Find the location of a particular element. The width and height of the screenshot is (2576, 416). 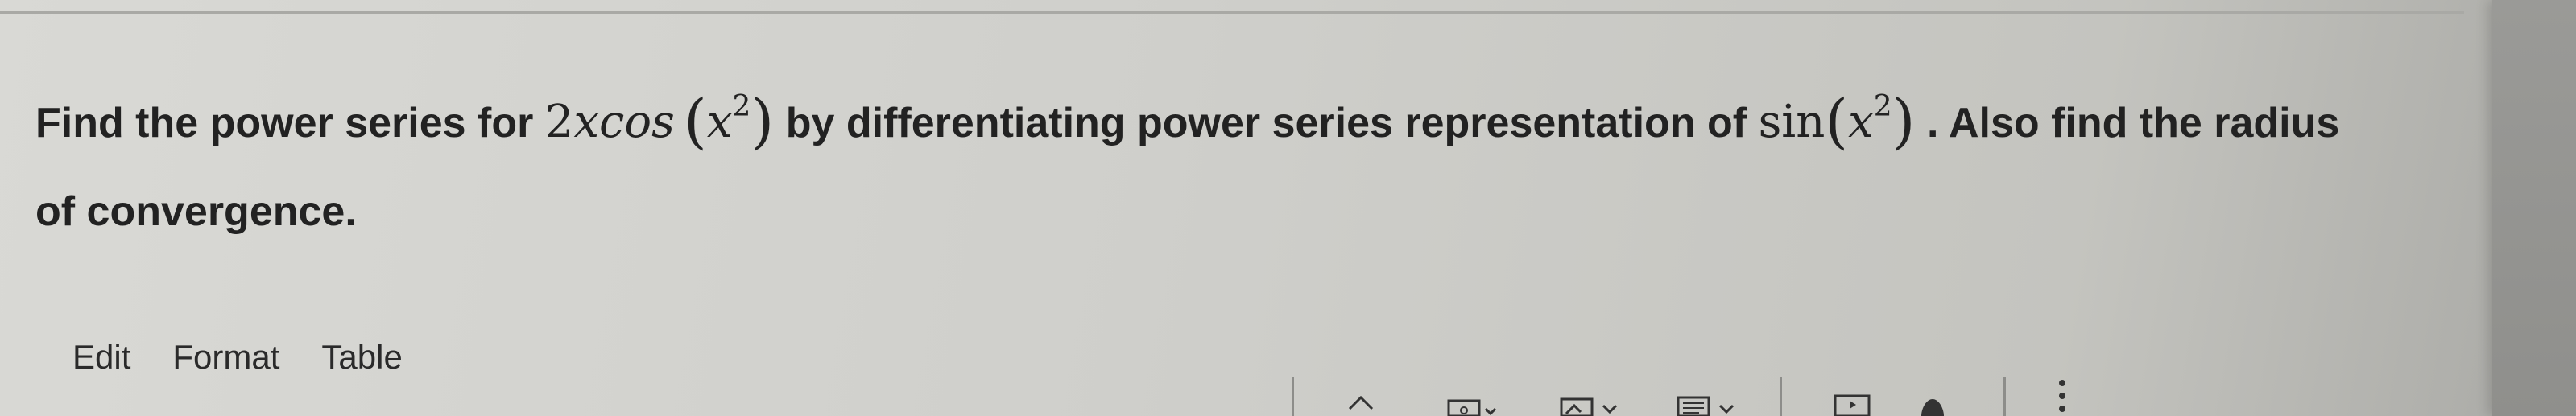

math-expression-sin-x2: sin(x2) is located at coordinates (1837, 121).